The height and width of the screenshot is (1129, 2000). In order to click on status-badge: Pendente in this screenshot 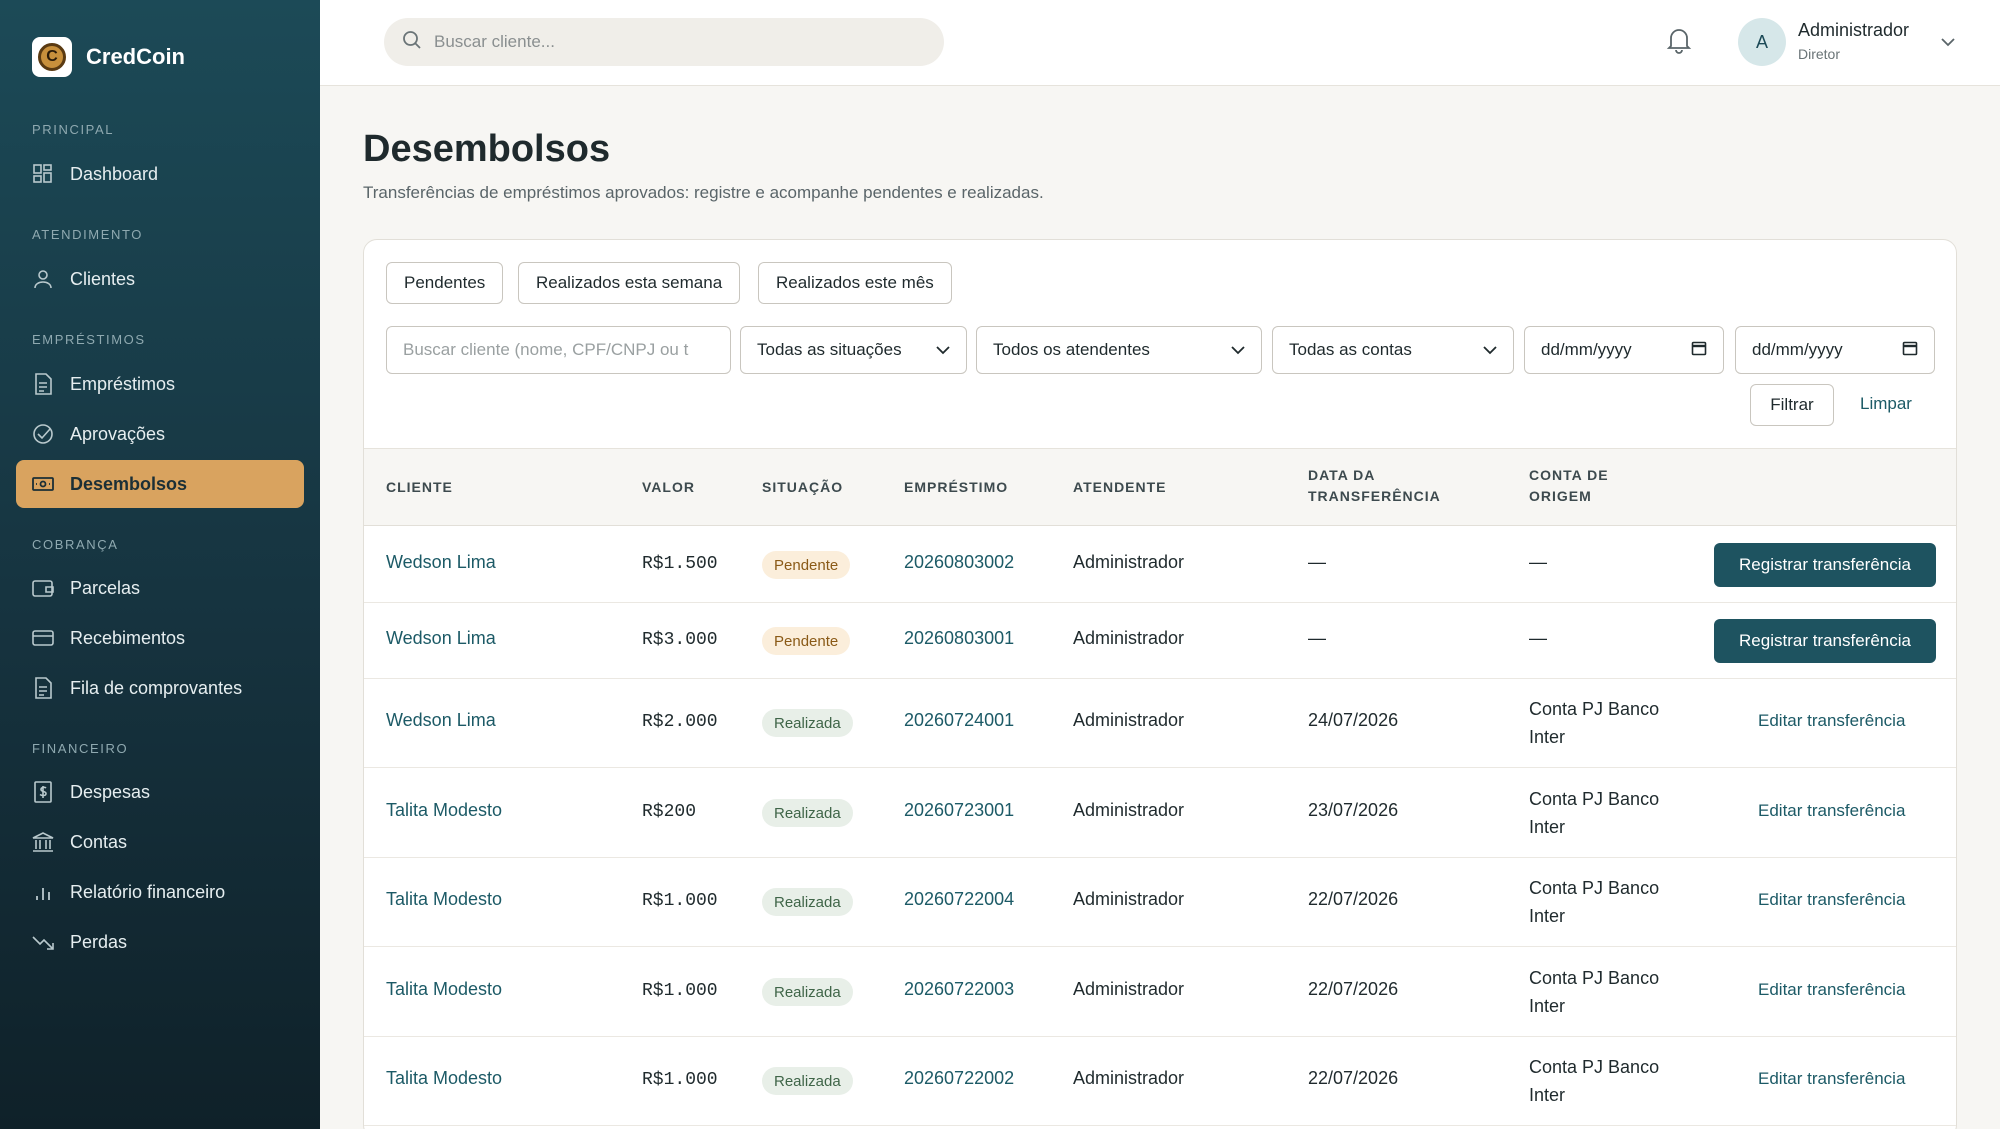, I will do `click(806, 565)`.